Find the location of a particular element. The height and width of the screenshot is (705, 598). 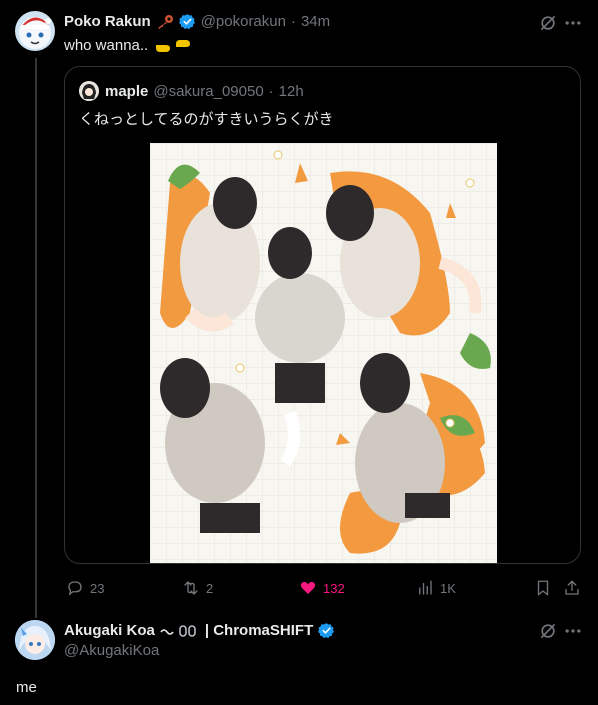

repost-count: 2 is located at coordinates (210, 588).